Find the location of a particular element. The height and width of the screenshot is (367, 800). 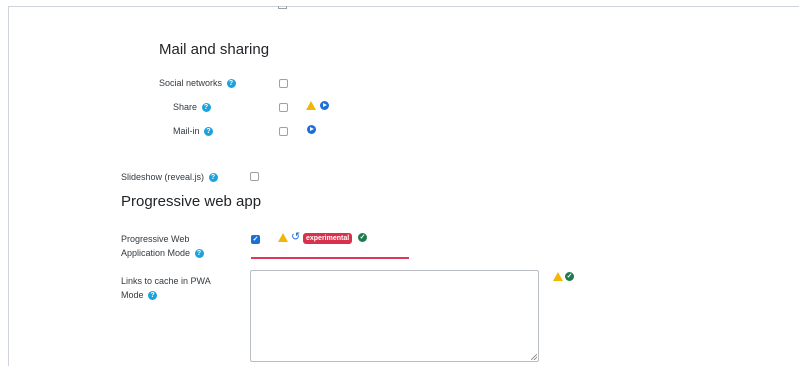

share-checkbox is located at coordinates (283, 107).